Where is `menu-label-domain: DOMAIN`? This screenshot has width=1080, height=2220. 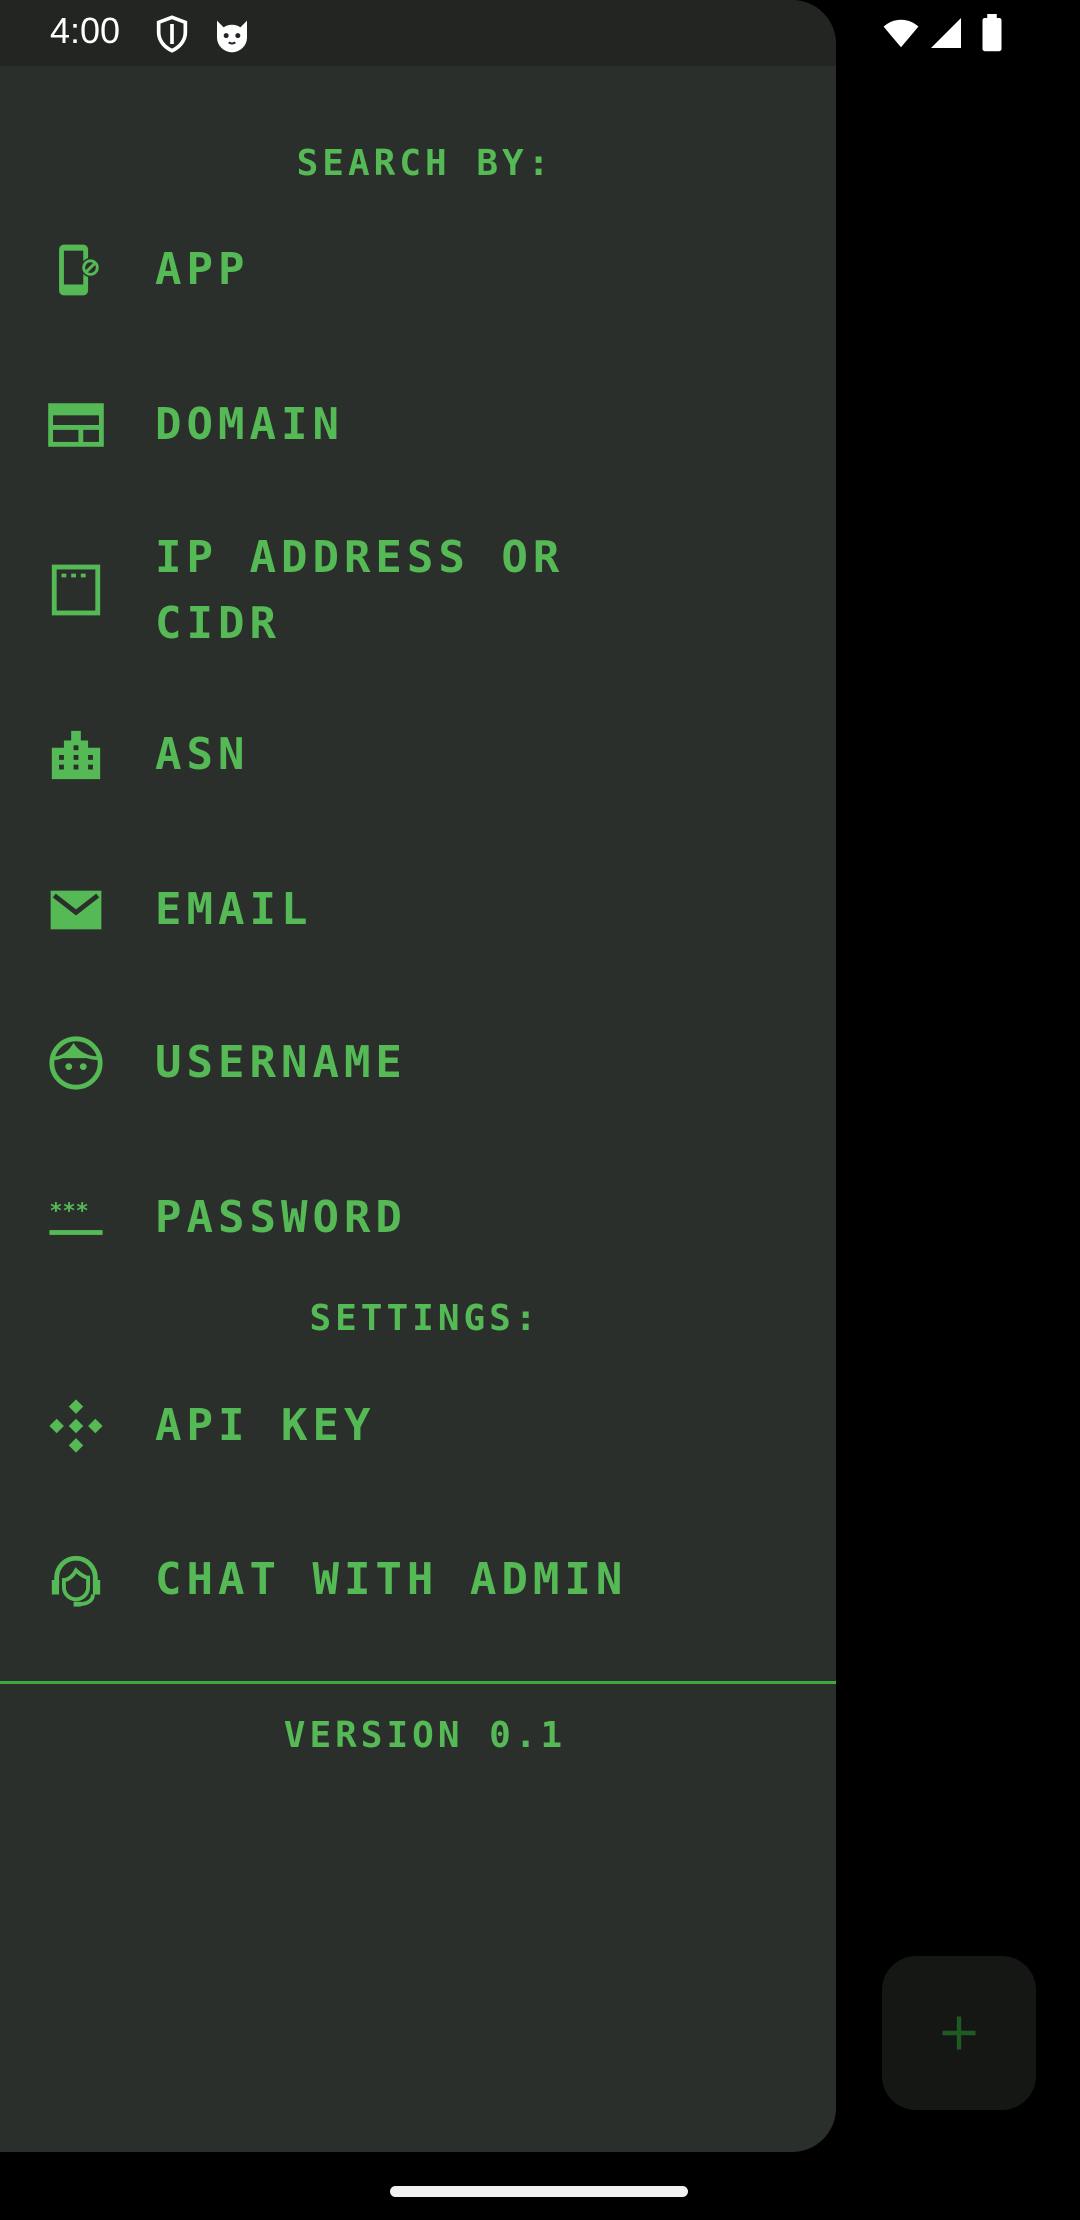 menu-label-domain: DOMAIN is located at coordinates (249, 424).